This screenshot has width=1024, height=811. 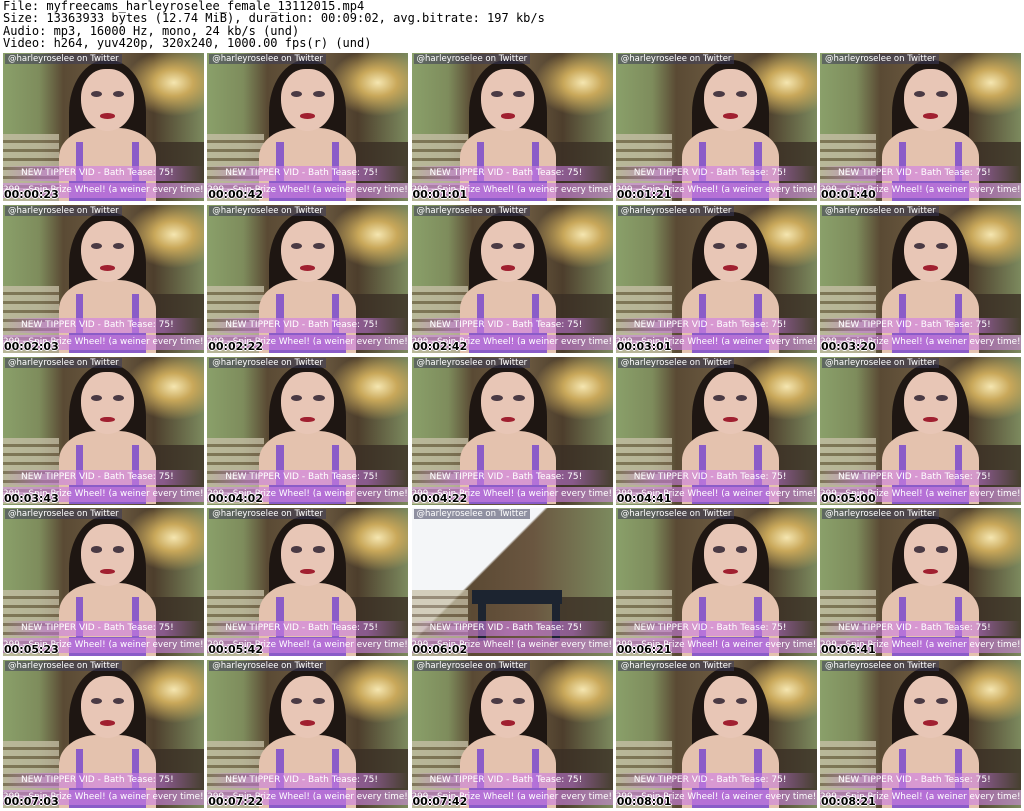 What do you see at coordinates (440, 801) in the screenshot?
I see `timestamp: 00:07:42` at bounding box center [440, 801].